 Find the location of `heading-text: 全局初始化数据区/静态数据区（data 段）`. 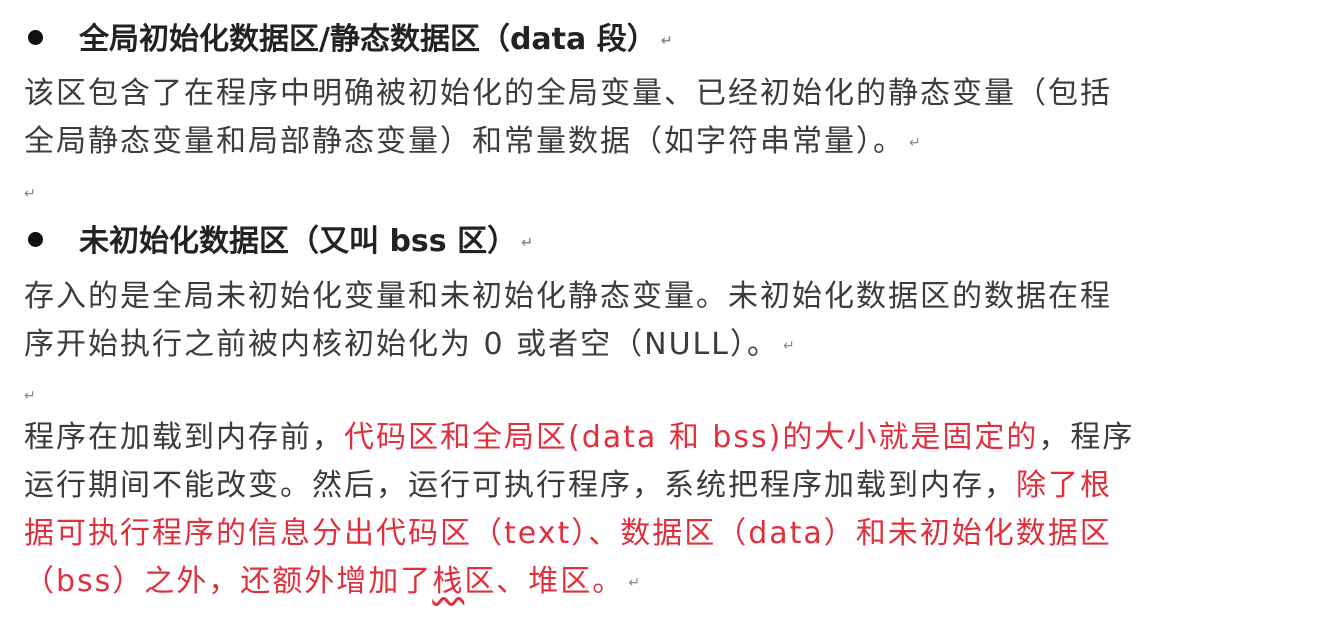

heading-text: 全局初始化数据区/静态数据区（data 段） is located at coordinates (368, 39).